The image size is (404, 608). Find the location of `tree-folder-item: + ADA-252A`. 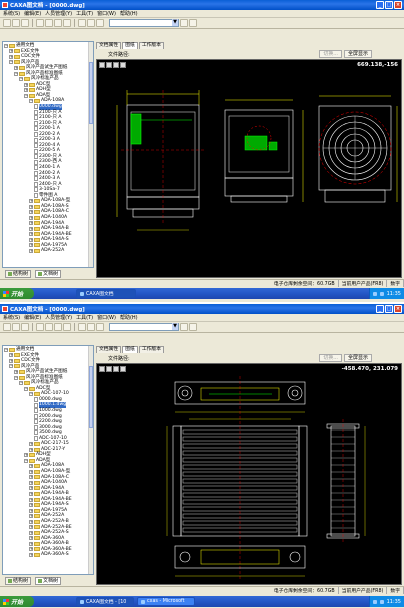

tree-folder-item: + ADA-252A is located at coordinates (48, 251).